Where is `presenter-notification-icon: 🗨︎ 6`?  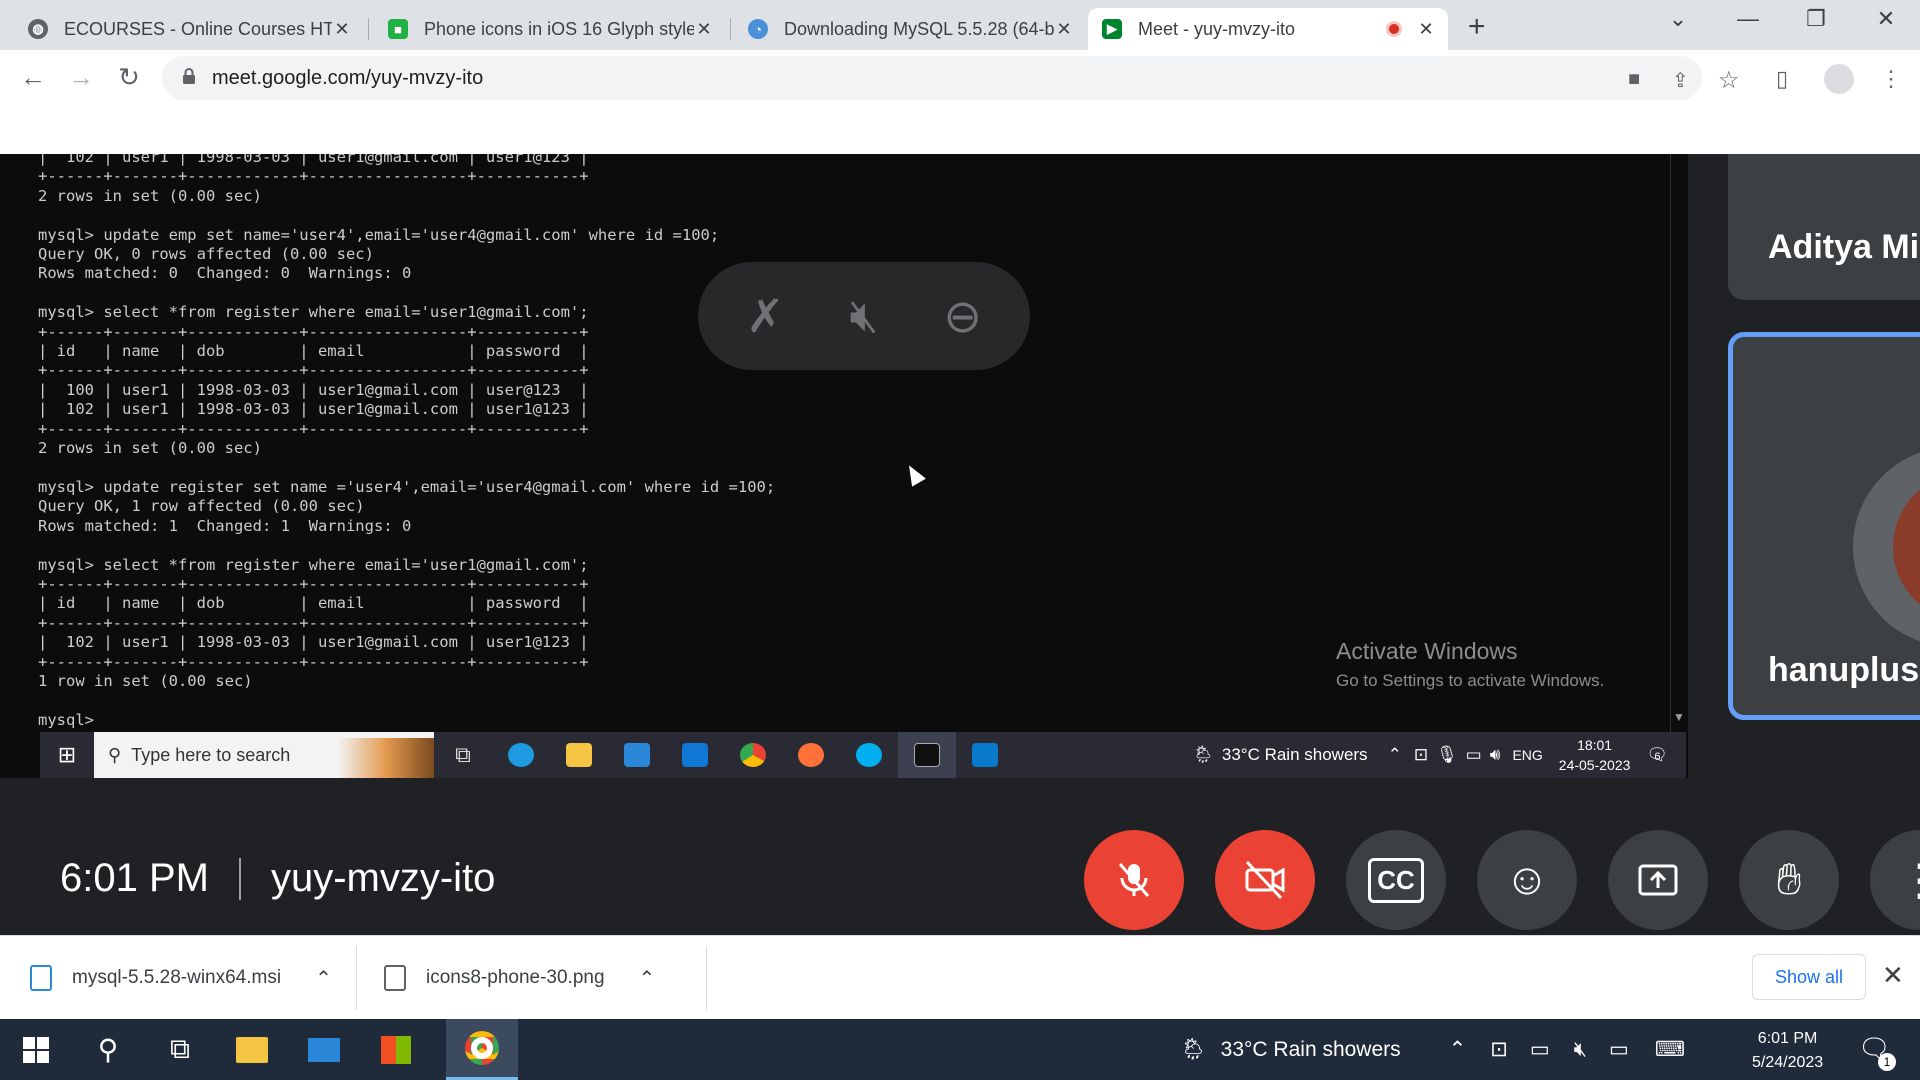 presenter-notification-icon: 🗨︎ 6 is located at coordinates (1657, 754).